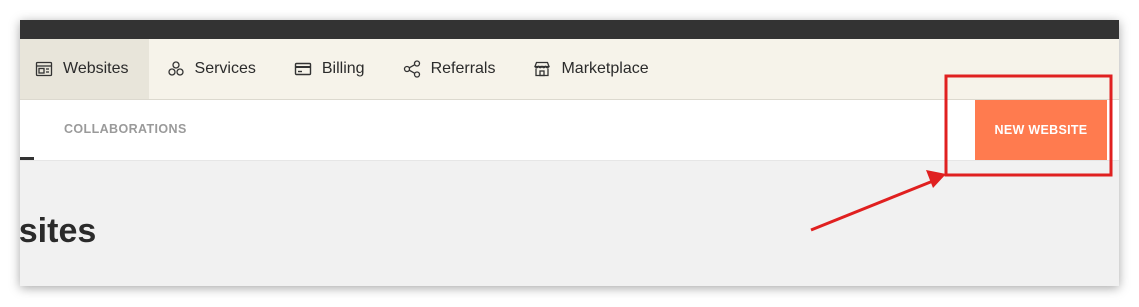 This screenshot has width=1139, height=307. I want to click on nav-item-referrals: Referrals, so click(450, 69).